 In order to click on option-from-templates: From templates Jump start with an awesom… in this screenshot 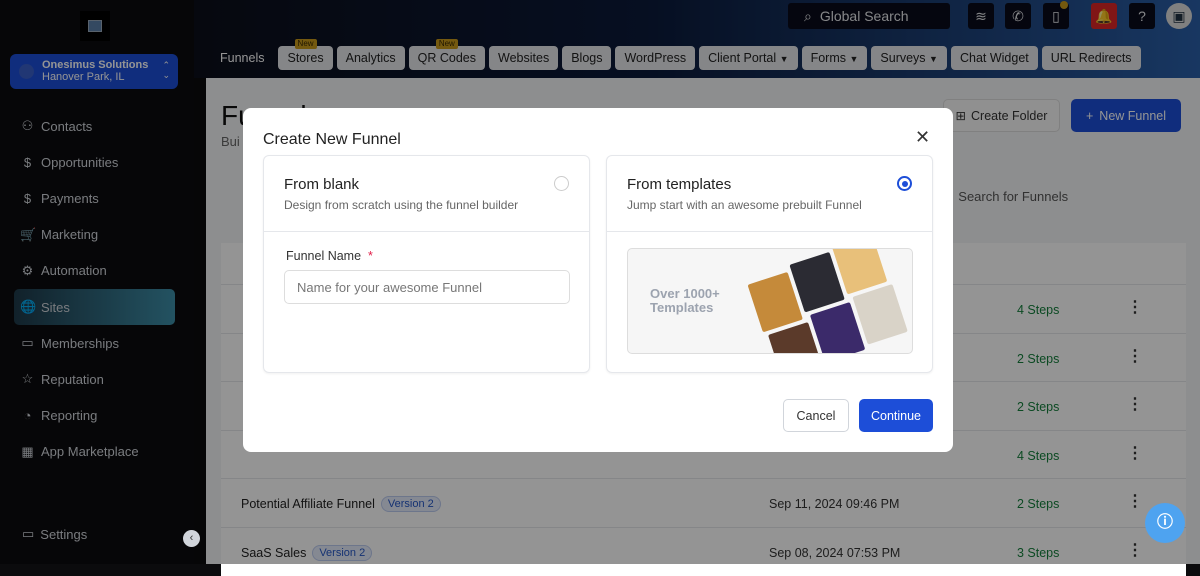, I will do `click(769, 264)`.